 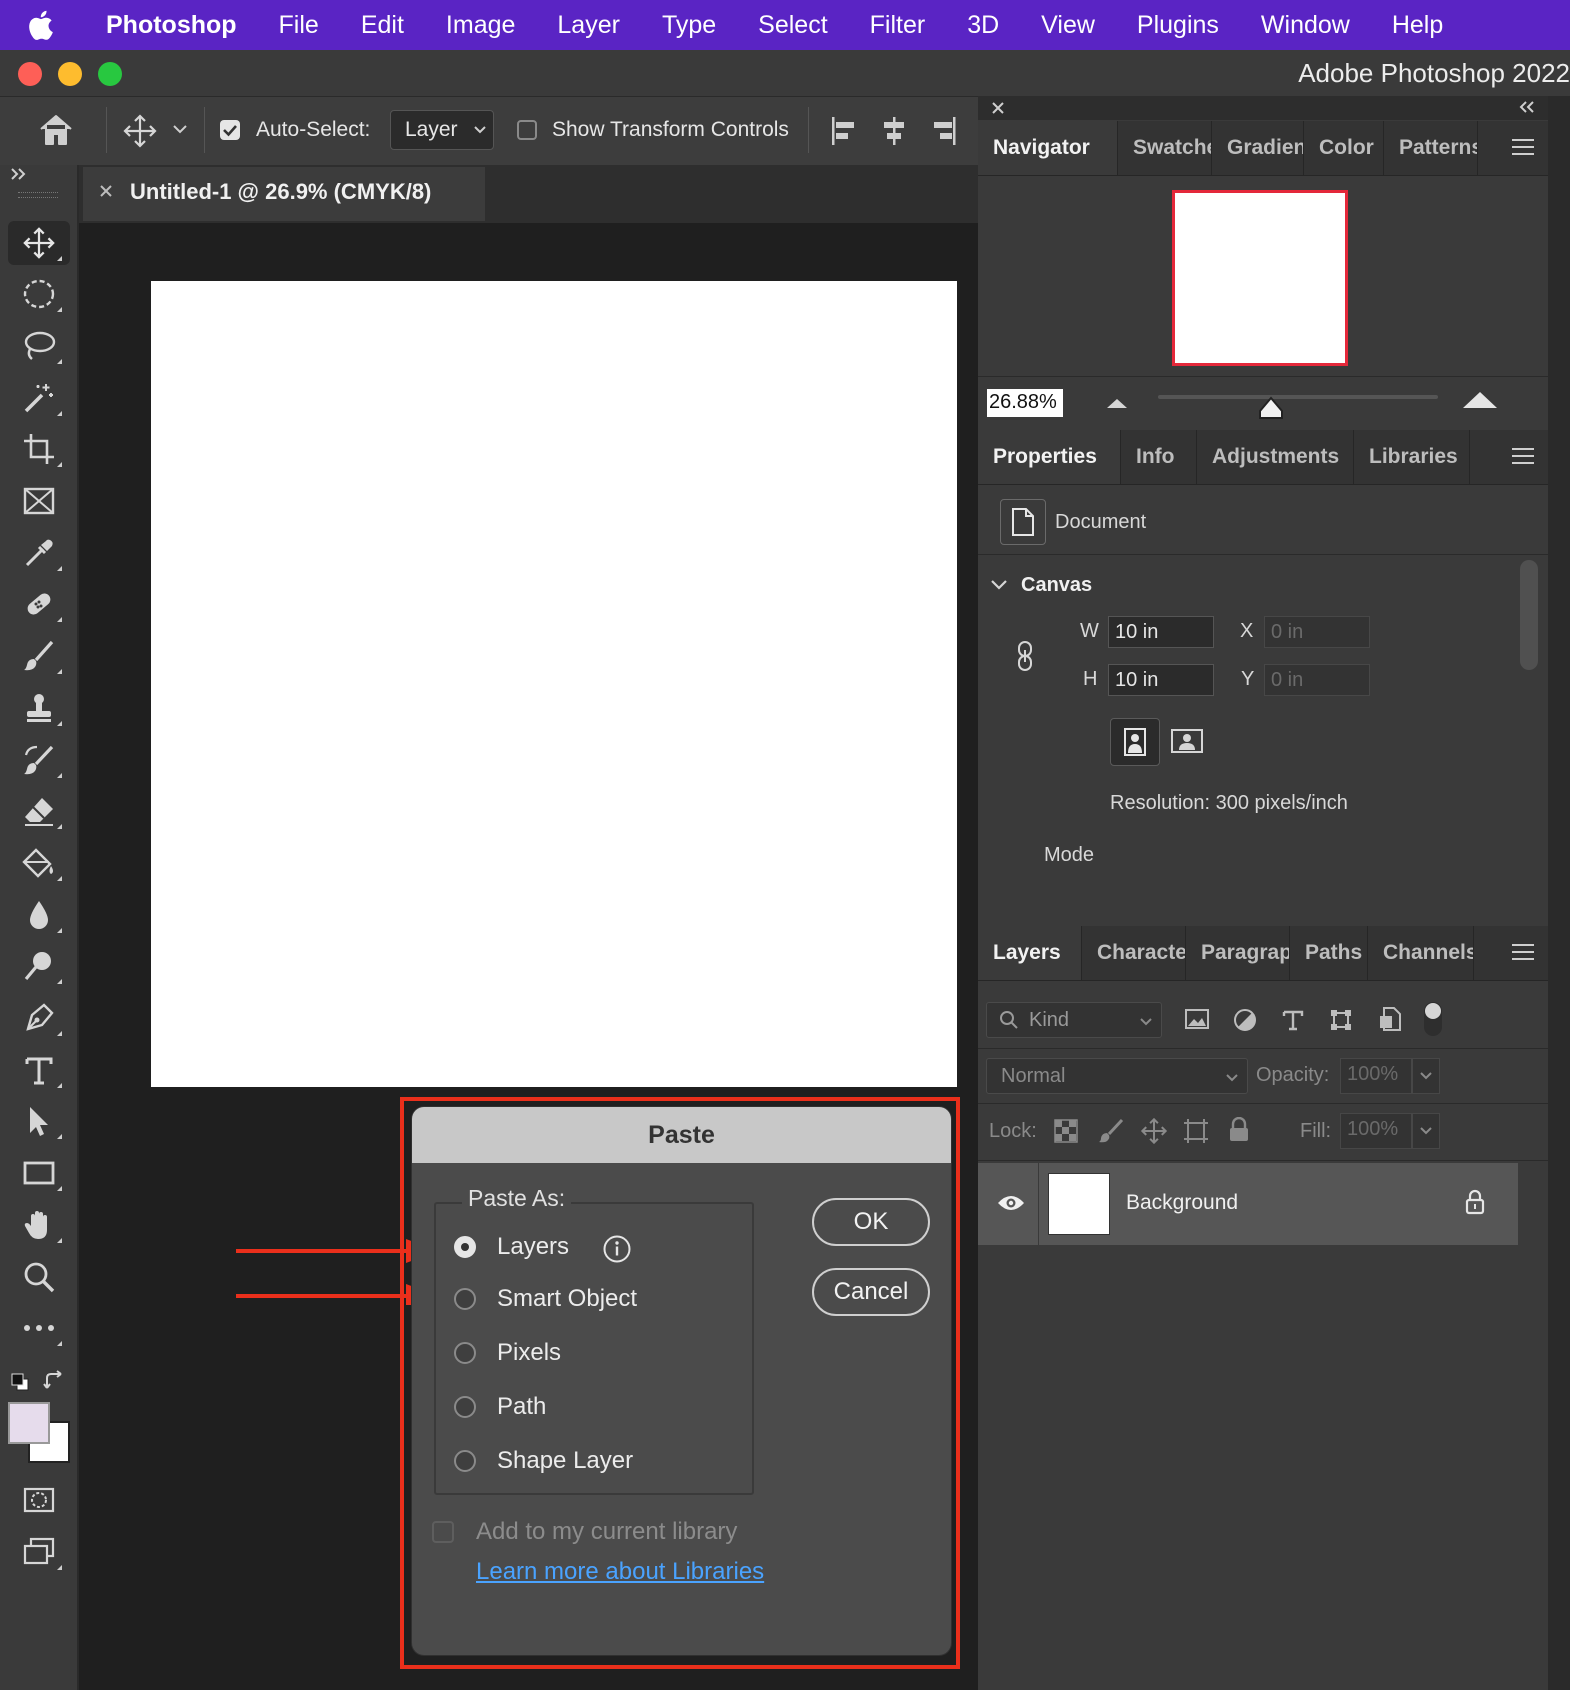 I want to click on brush-tool, so click(x=39, y=656).